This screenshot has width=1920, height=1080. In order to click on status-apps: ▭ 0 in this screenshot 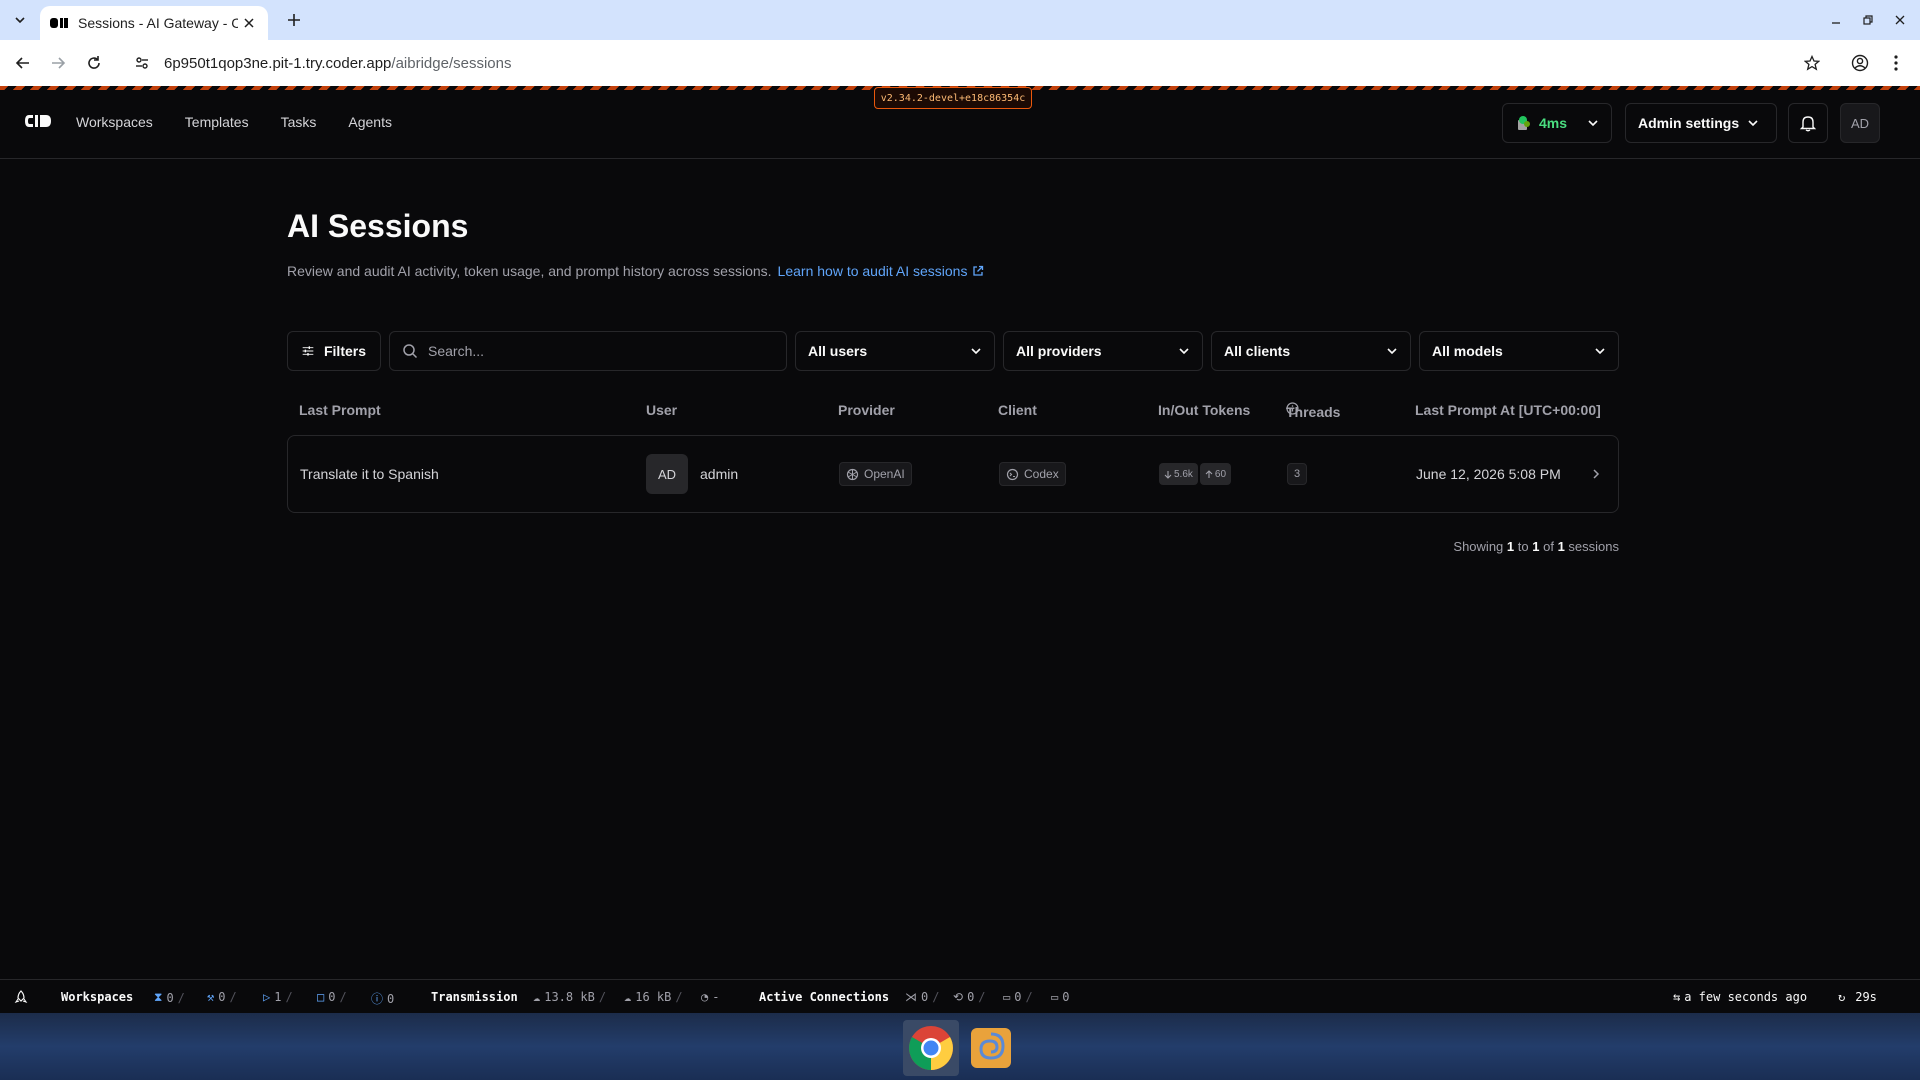, I will do `click(1060, 997)`.